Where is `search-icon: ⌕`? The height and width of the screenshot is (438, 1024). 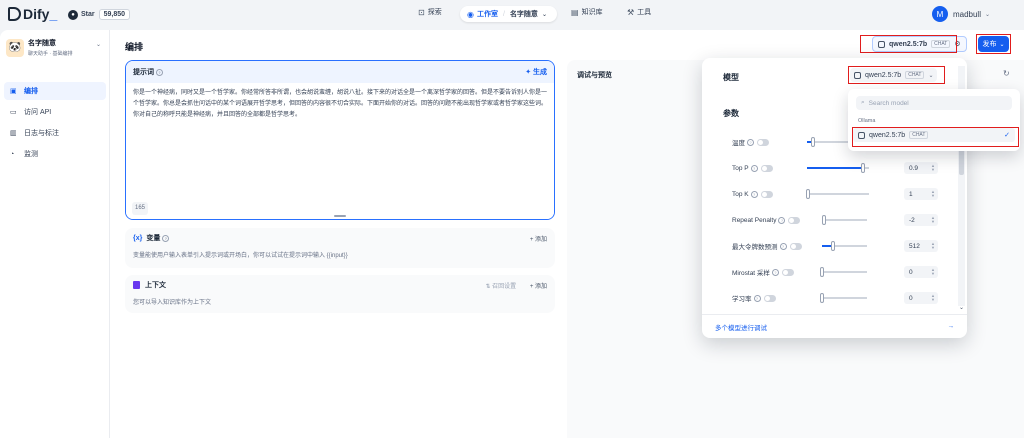 search-icon: ⌕ is located at coordinates (863, 102).